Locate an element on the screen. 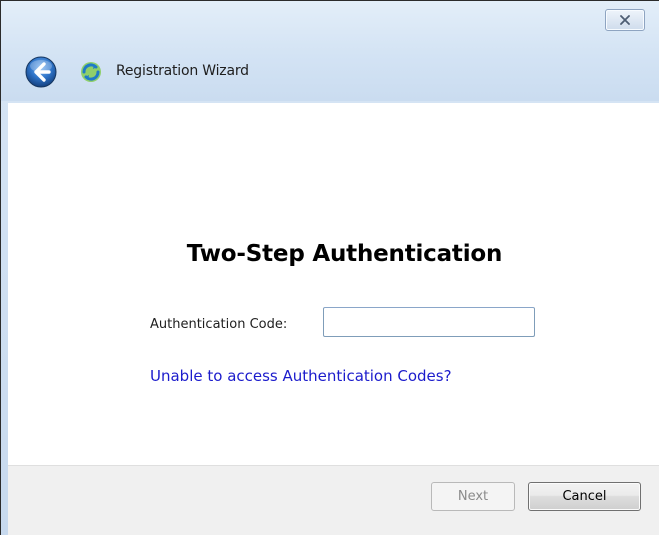 This screenshot has height=536, width=660. button-bar: Next Cancel is located at coordinates (333, 500).